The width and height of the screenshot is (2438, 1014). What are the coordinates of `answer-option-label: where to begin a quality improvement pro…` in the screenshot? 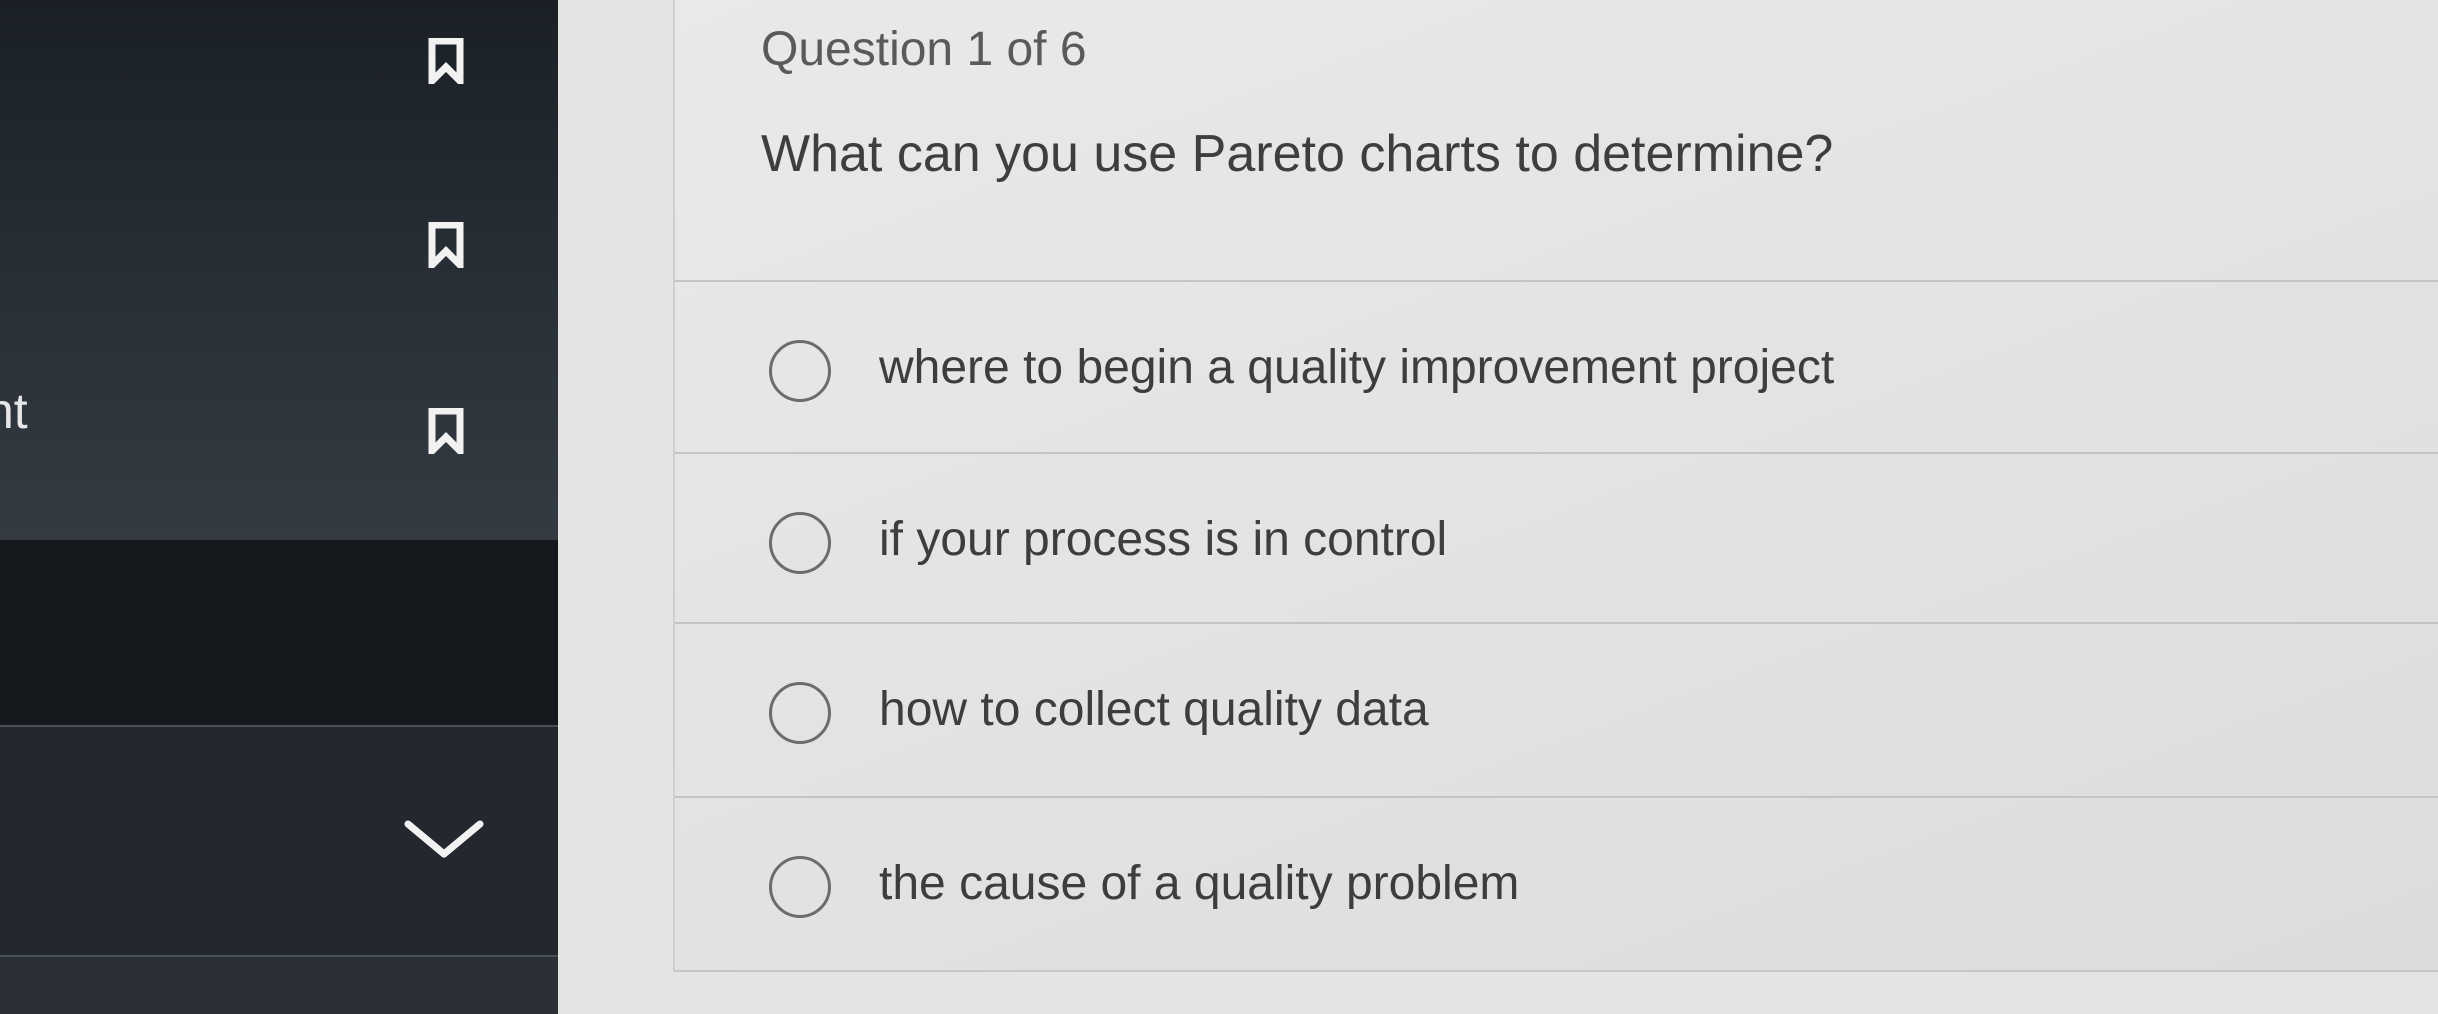 It's located at (1357, 367).